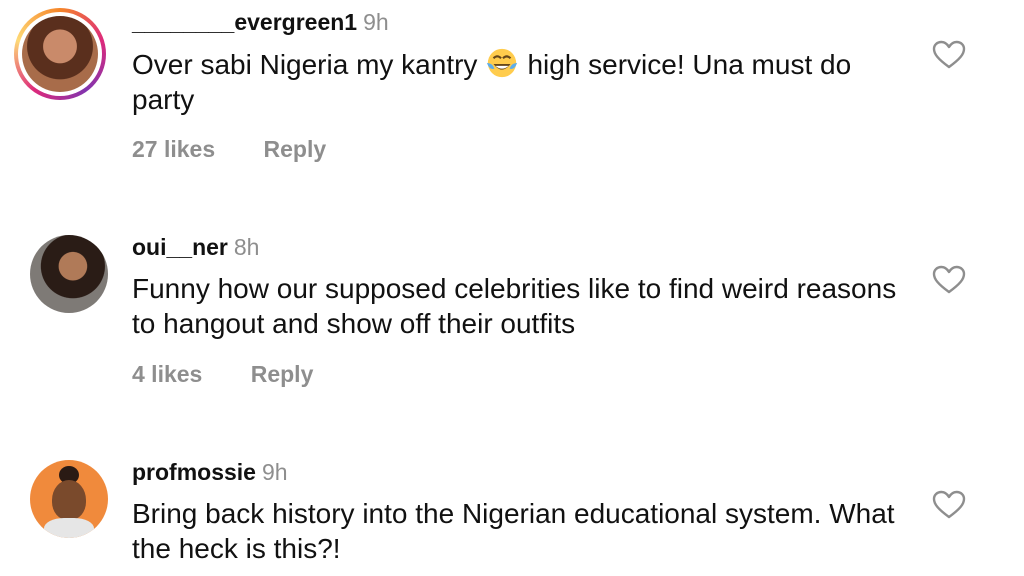  Describe the element at coordinates (246, 247) in the screenshot. I see `comment-time: 8h` at that location.